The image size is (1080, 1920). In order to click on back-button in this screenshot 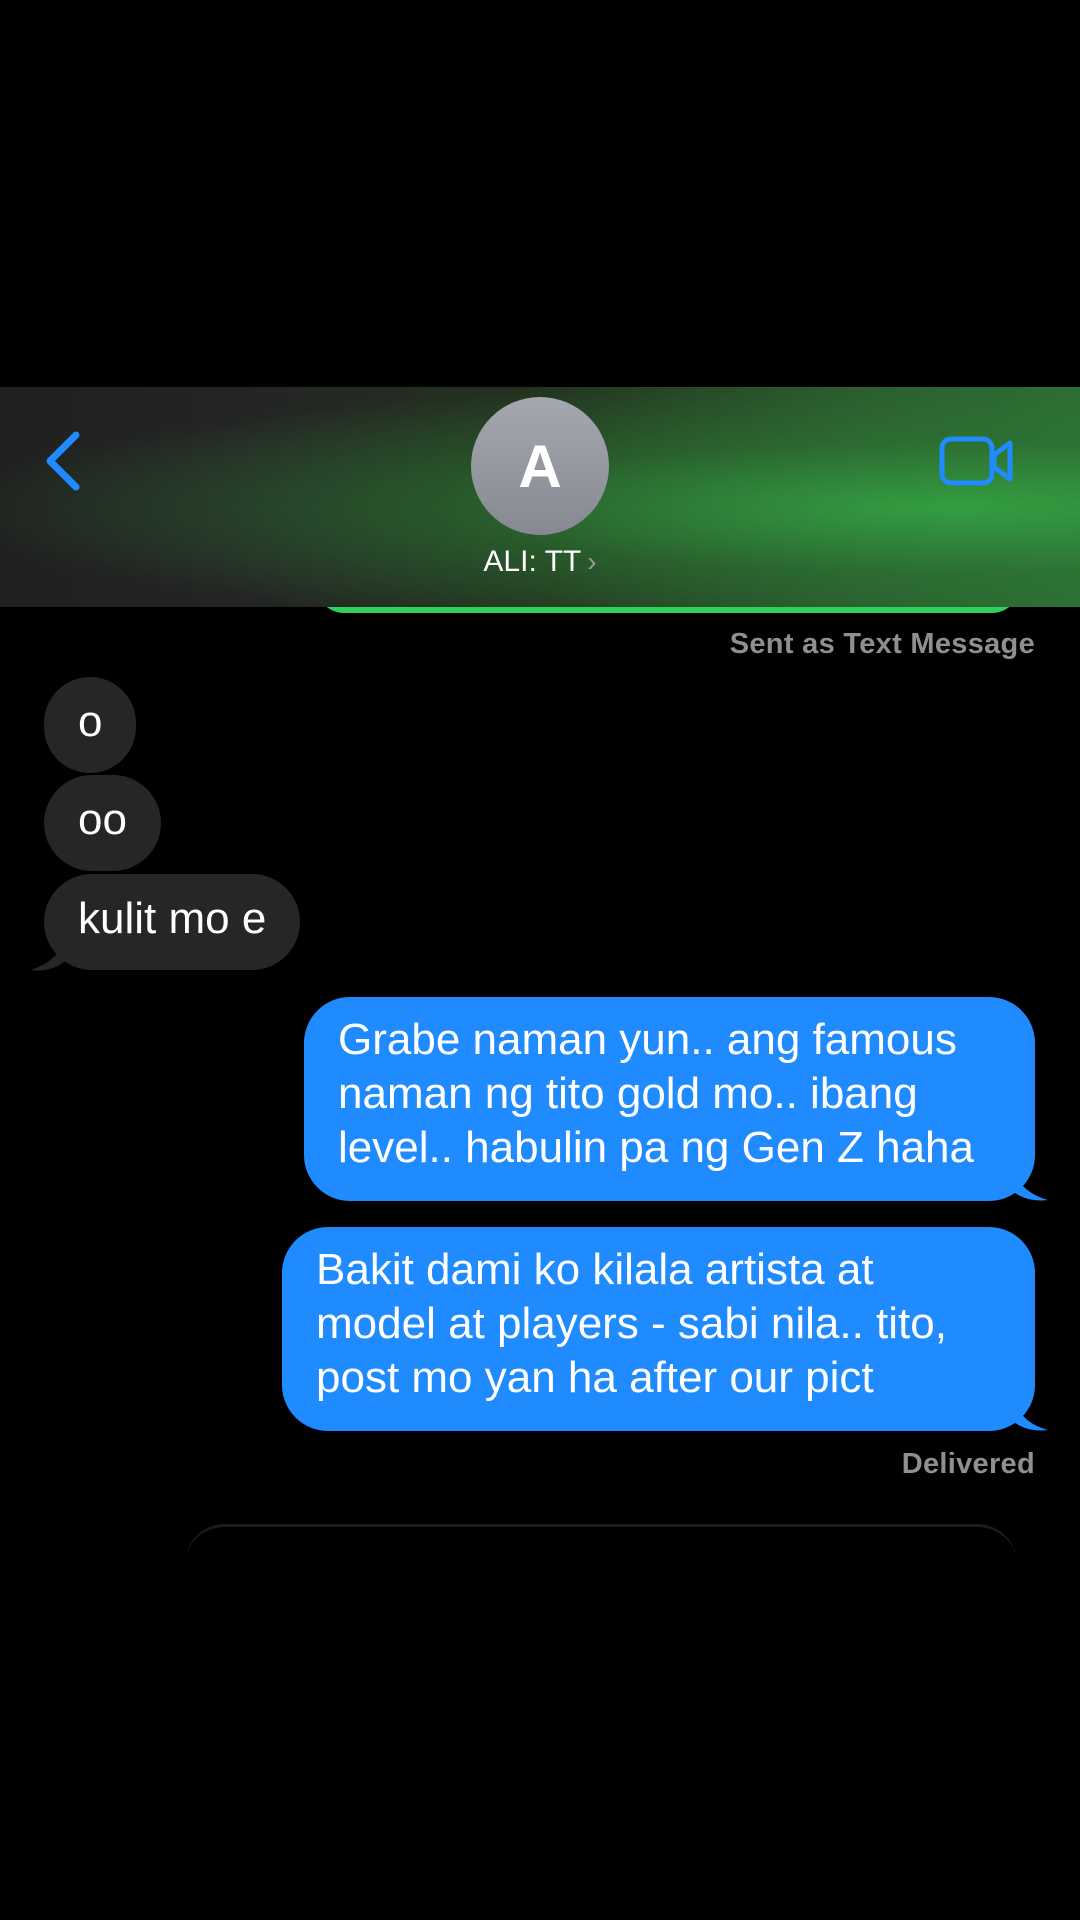, I will do `click(64, 467)`.